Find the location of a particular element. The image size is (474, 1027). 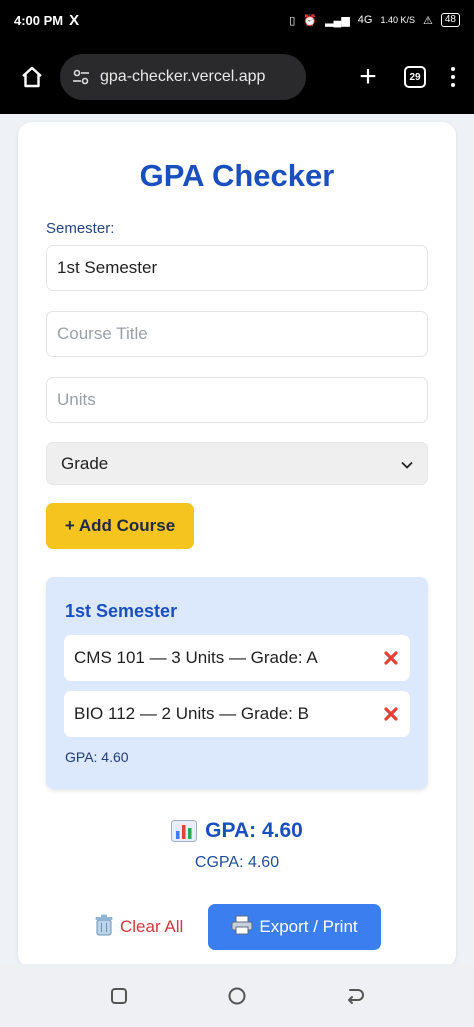

home-nav-icon is located at coordinates (237, 996).